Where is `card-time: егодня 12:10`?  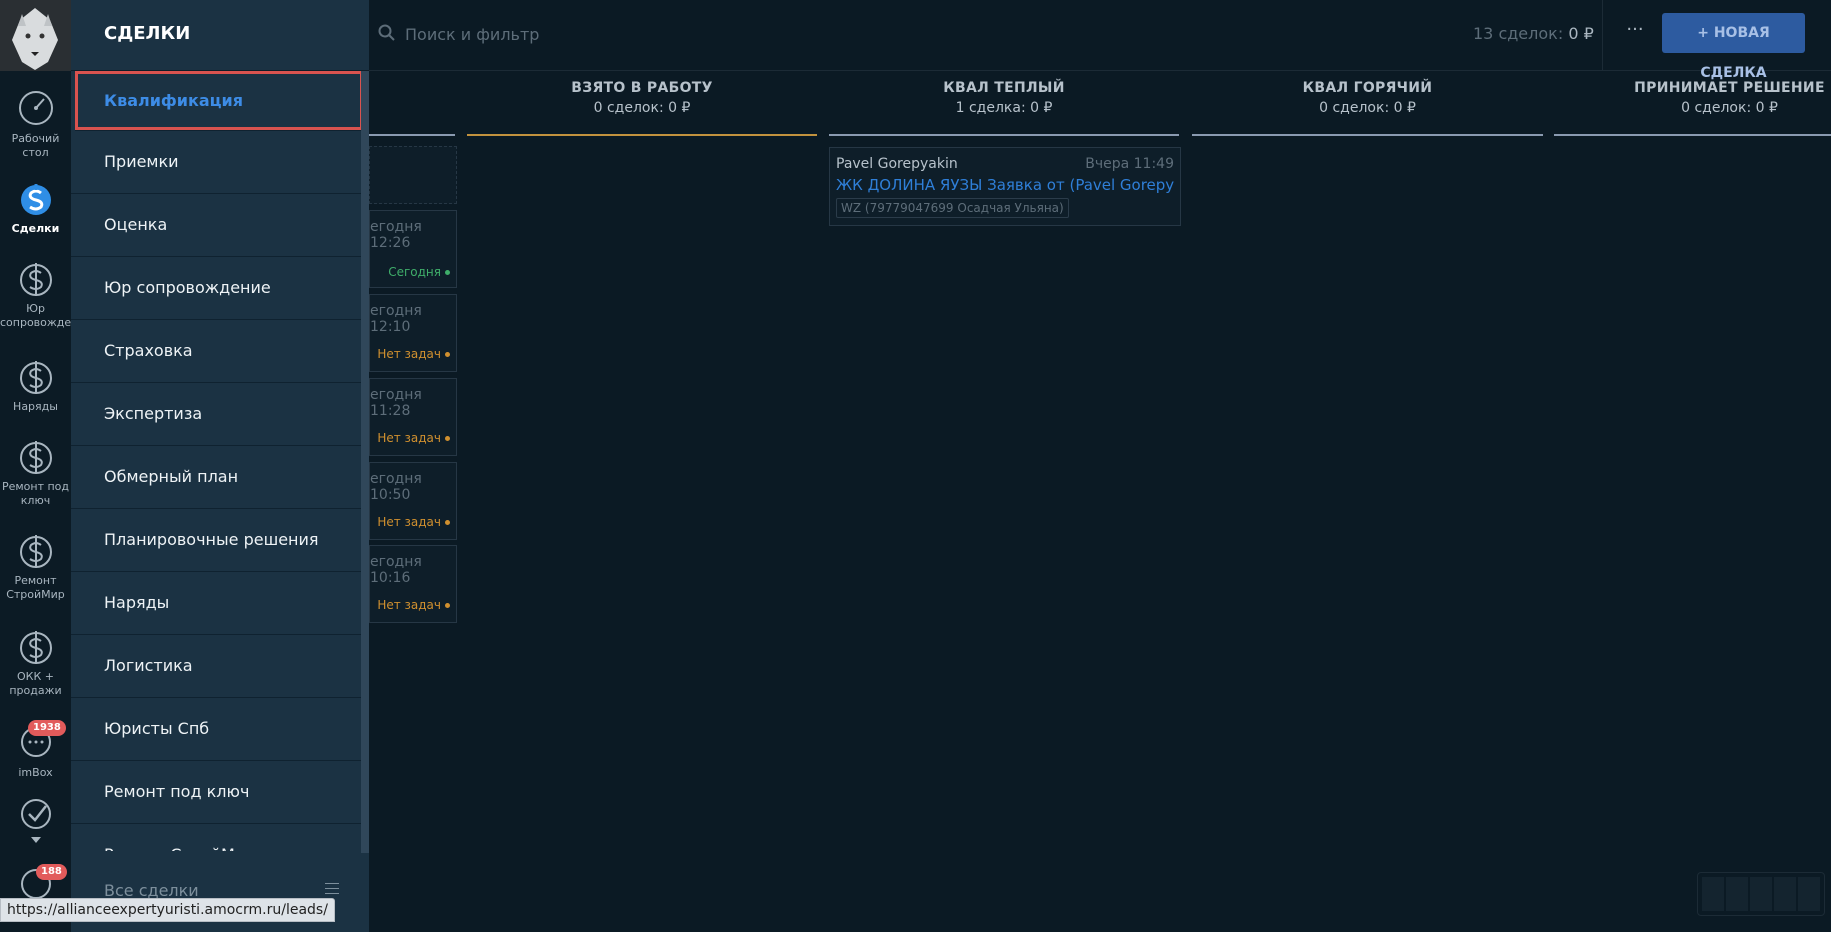 card-time: егодня 12:10 is located at coordinates (396, 319).